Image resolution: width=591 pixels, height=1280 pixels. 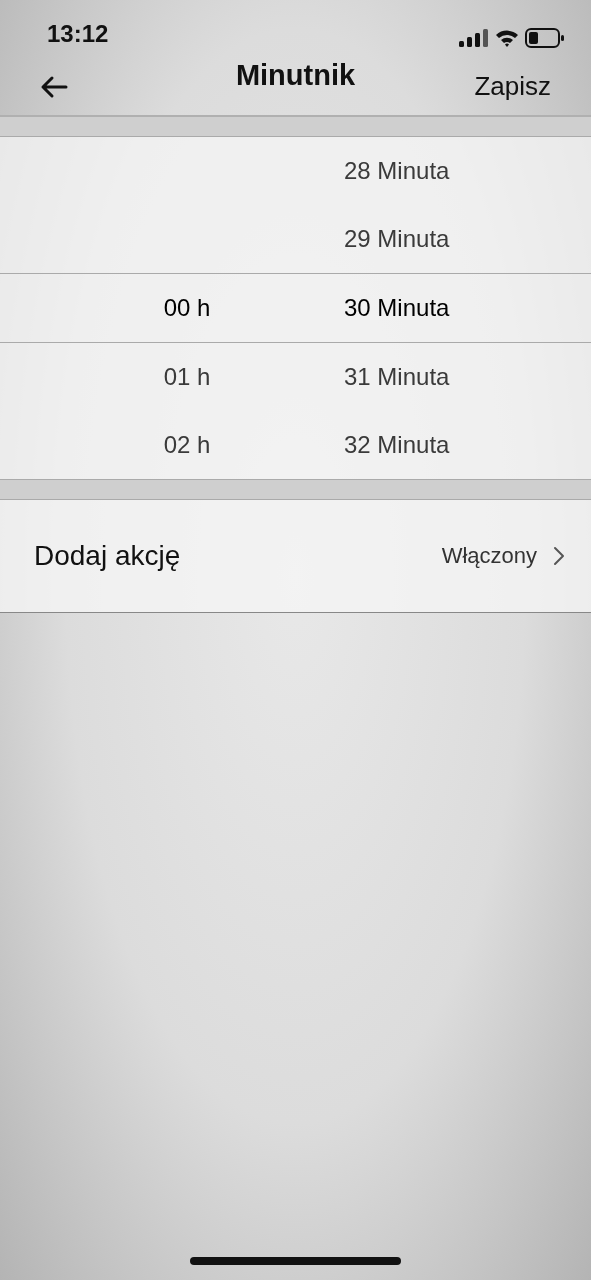 What do you see at coordinates (187, 308) in the screenshot?
I see `hour-option: 00 h` at bounding box center [187, 308].